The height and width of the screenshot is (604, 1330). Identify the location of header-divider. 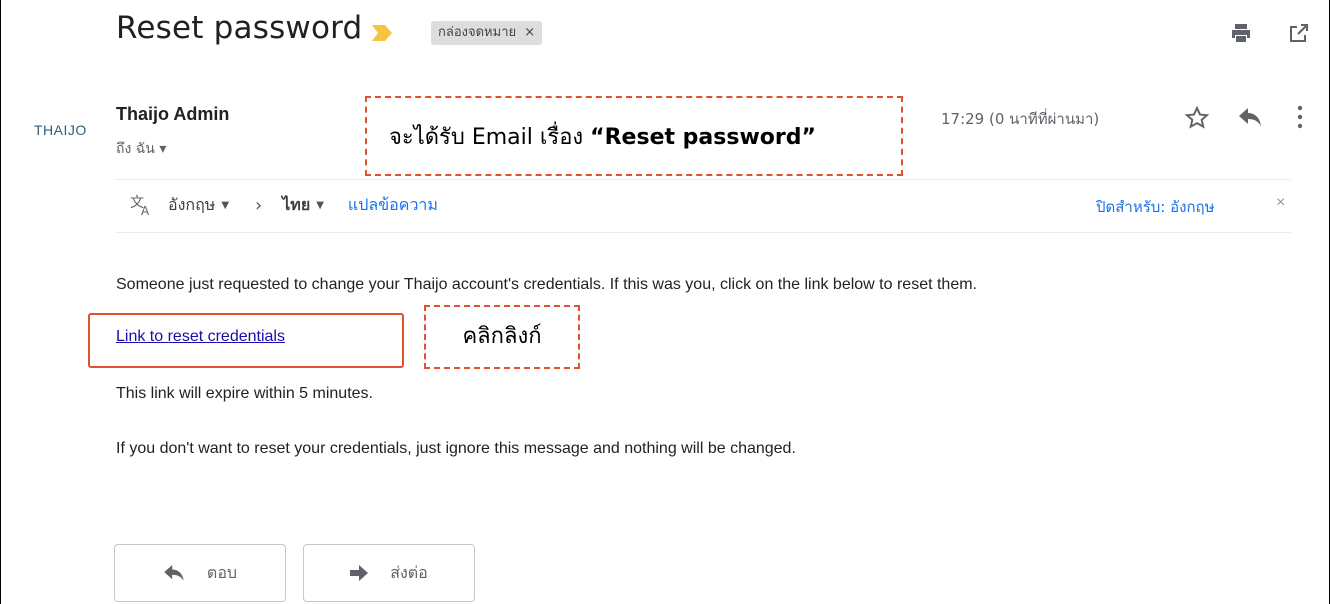
(703, 179).